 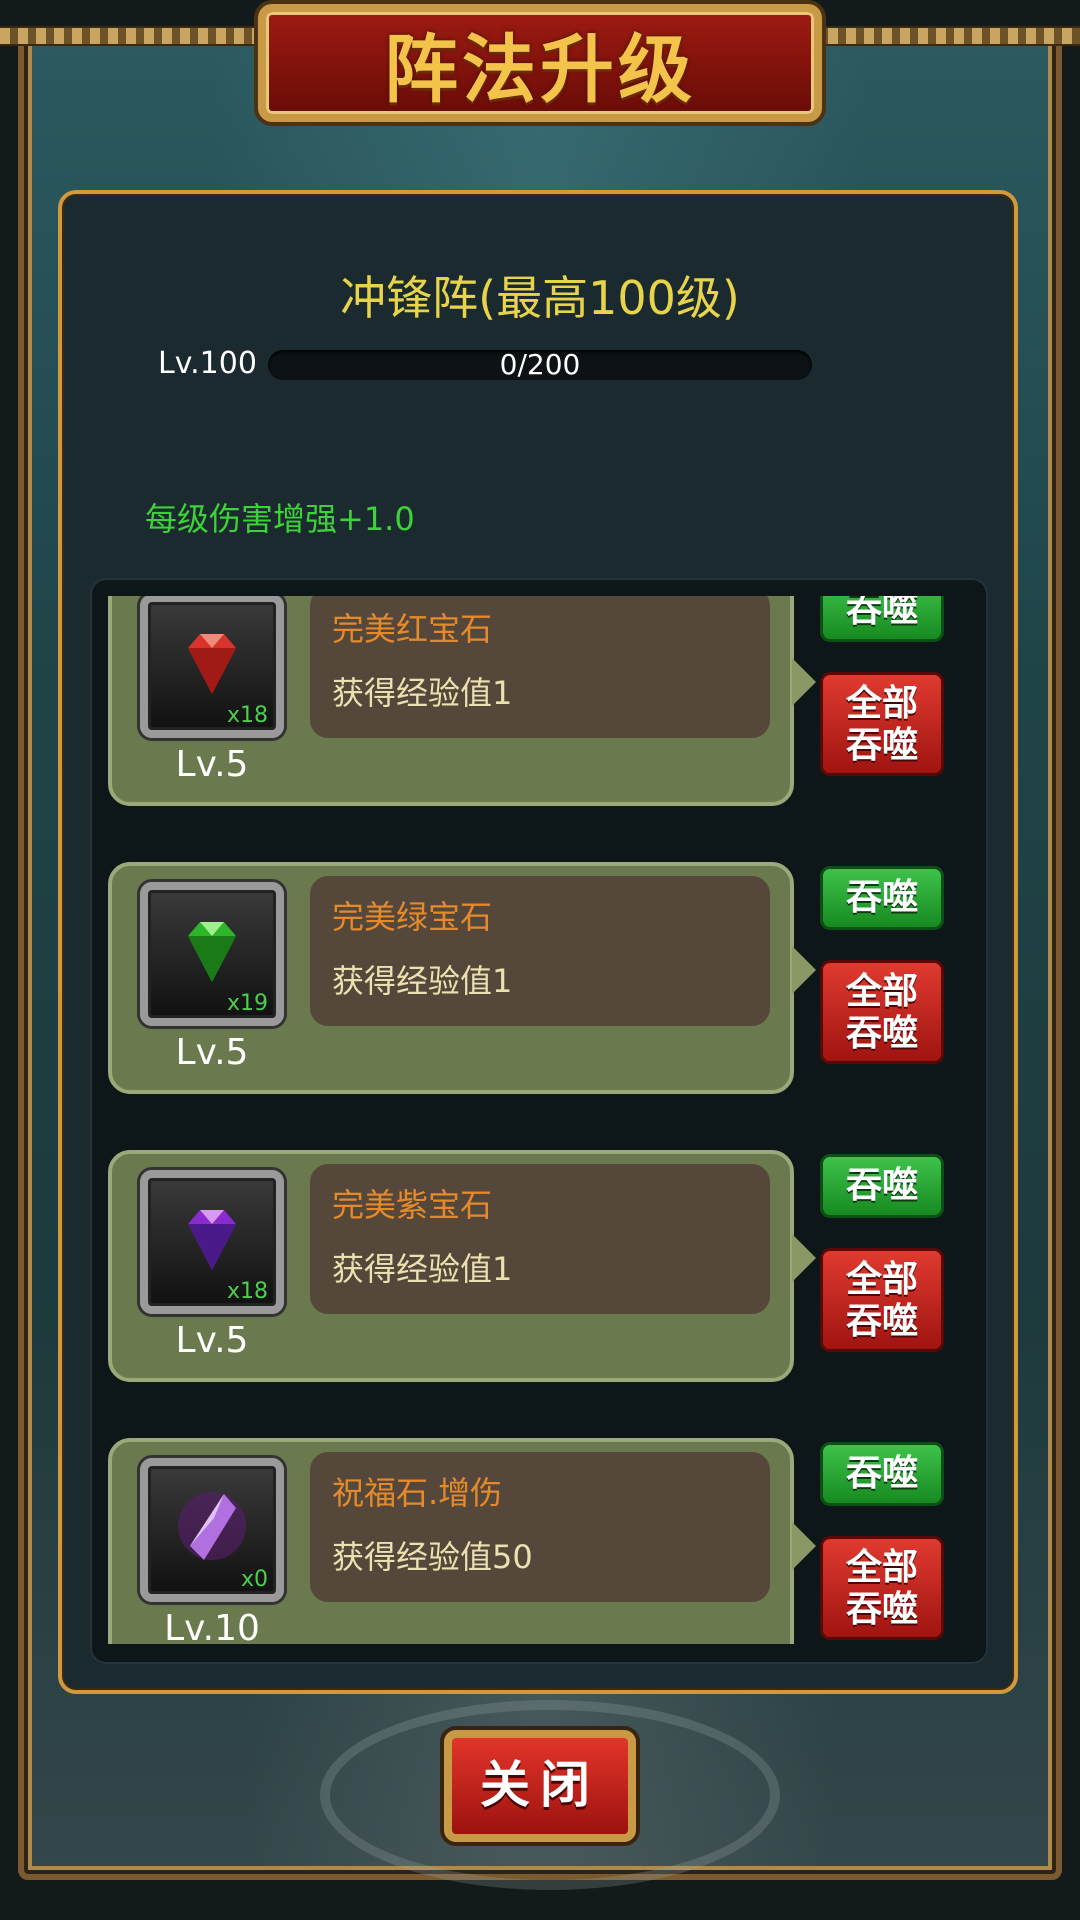 I want to click on blessing-crystal-icon, so click(x=212, y=1526).